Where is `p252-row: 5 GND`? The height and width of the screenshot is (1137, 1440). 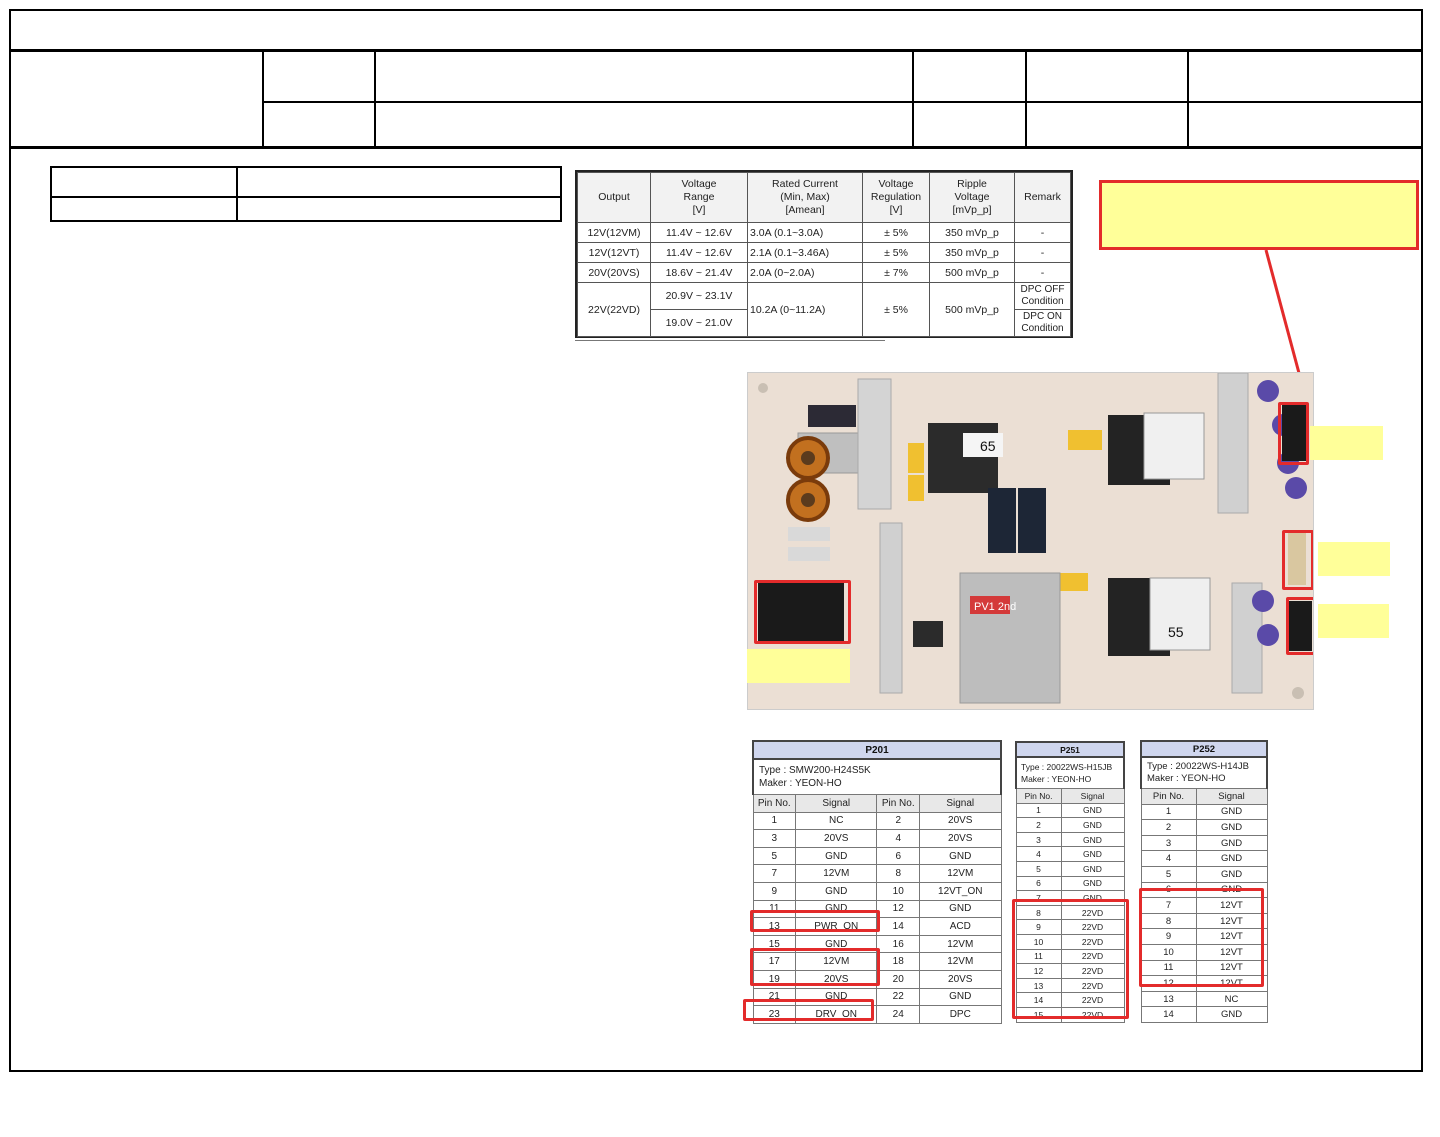
p252-row: 5 GND is located at coordinates (1204, 874).